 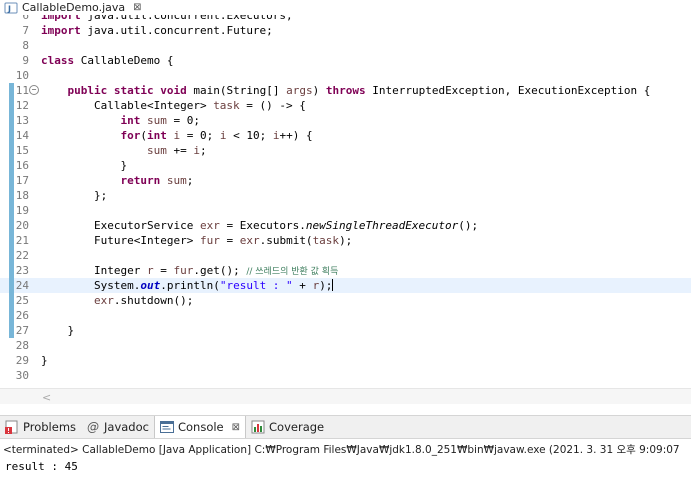 What do you see at coordinates (25, 45) in the screenshot?
I see `line-number: 8` at bounding box center [25, 45].